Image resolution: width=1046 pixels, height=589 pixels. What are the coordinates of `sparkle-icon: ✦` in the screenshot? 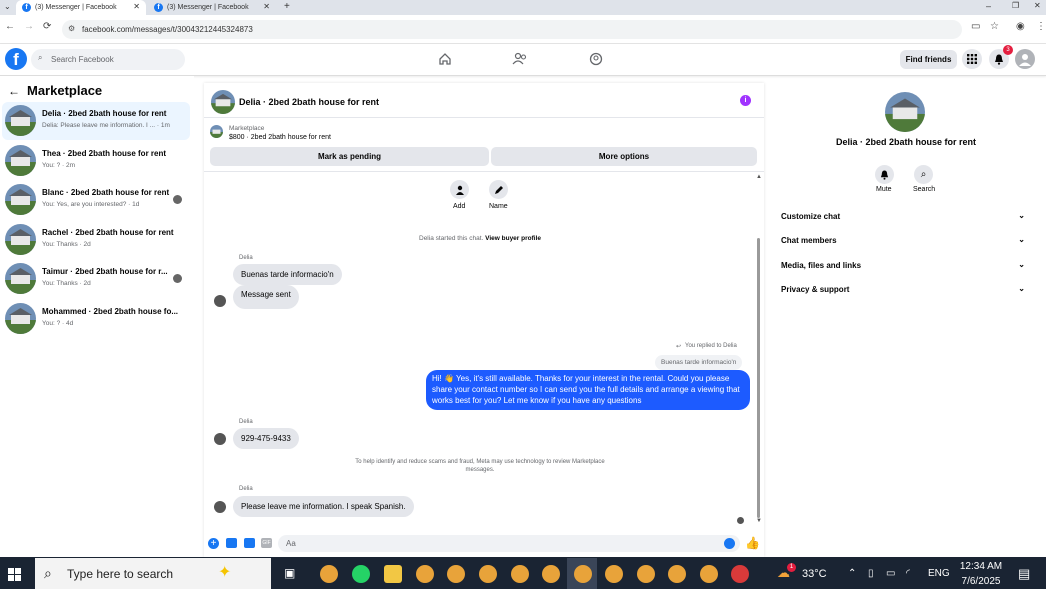 It's located at (224, 572).